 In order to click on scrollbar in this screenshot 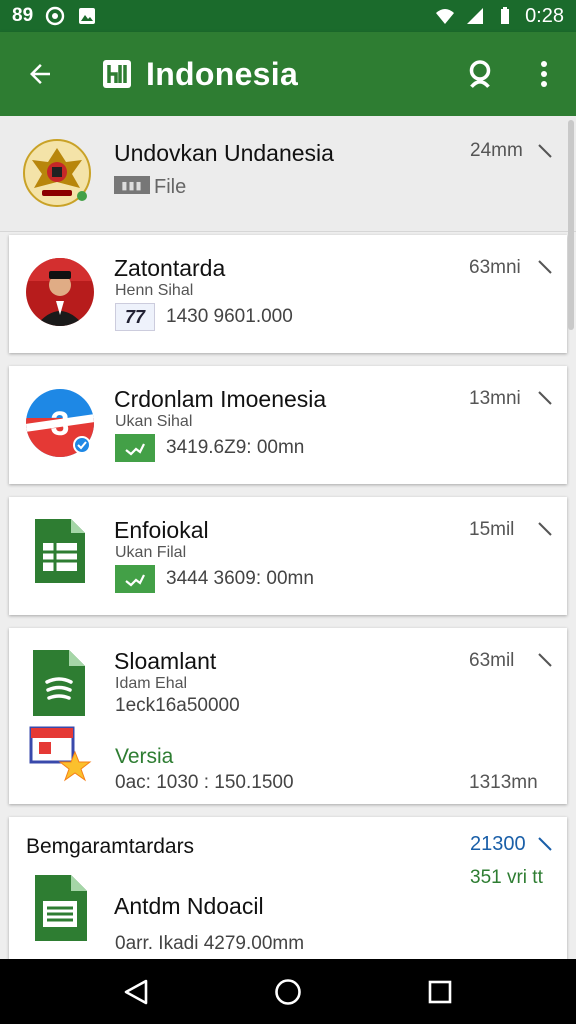, I will do `click(571, 225)`.